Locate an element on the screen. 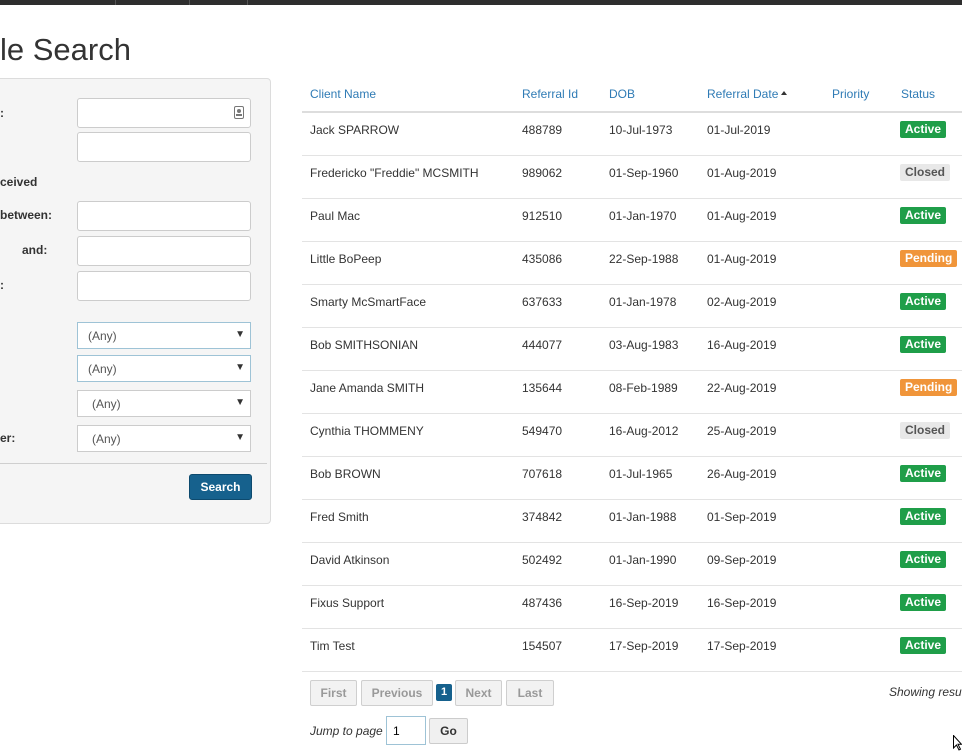 The height and width of the screenshot is (751, 962). referral-id-cell: 135644 is located at coordinates (542, 388).